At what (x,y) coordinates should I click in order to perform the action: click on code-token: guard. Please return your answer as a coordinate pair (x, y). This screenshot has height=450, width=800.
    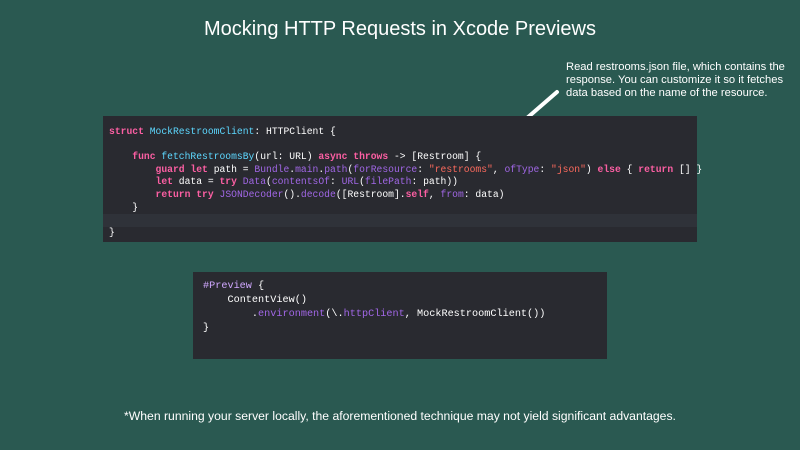
    Looking at the image, I should click on (170, 169).